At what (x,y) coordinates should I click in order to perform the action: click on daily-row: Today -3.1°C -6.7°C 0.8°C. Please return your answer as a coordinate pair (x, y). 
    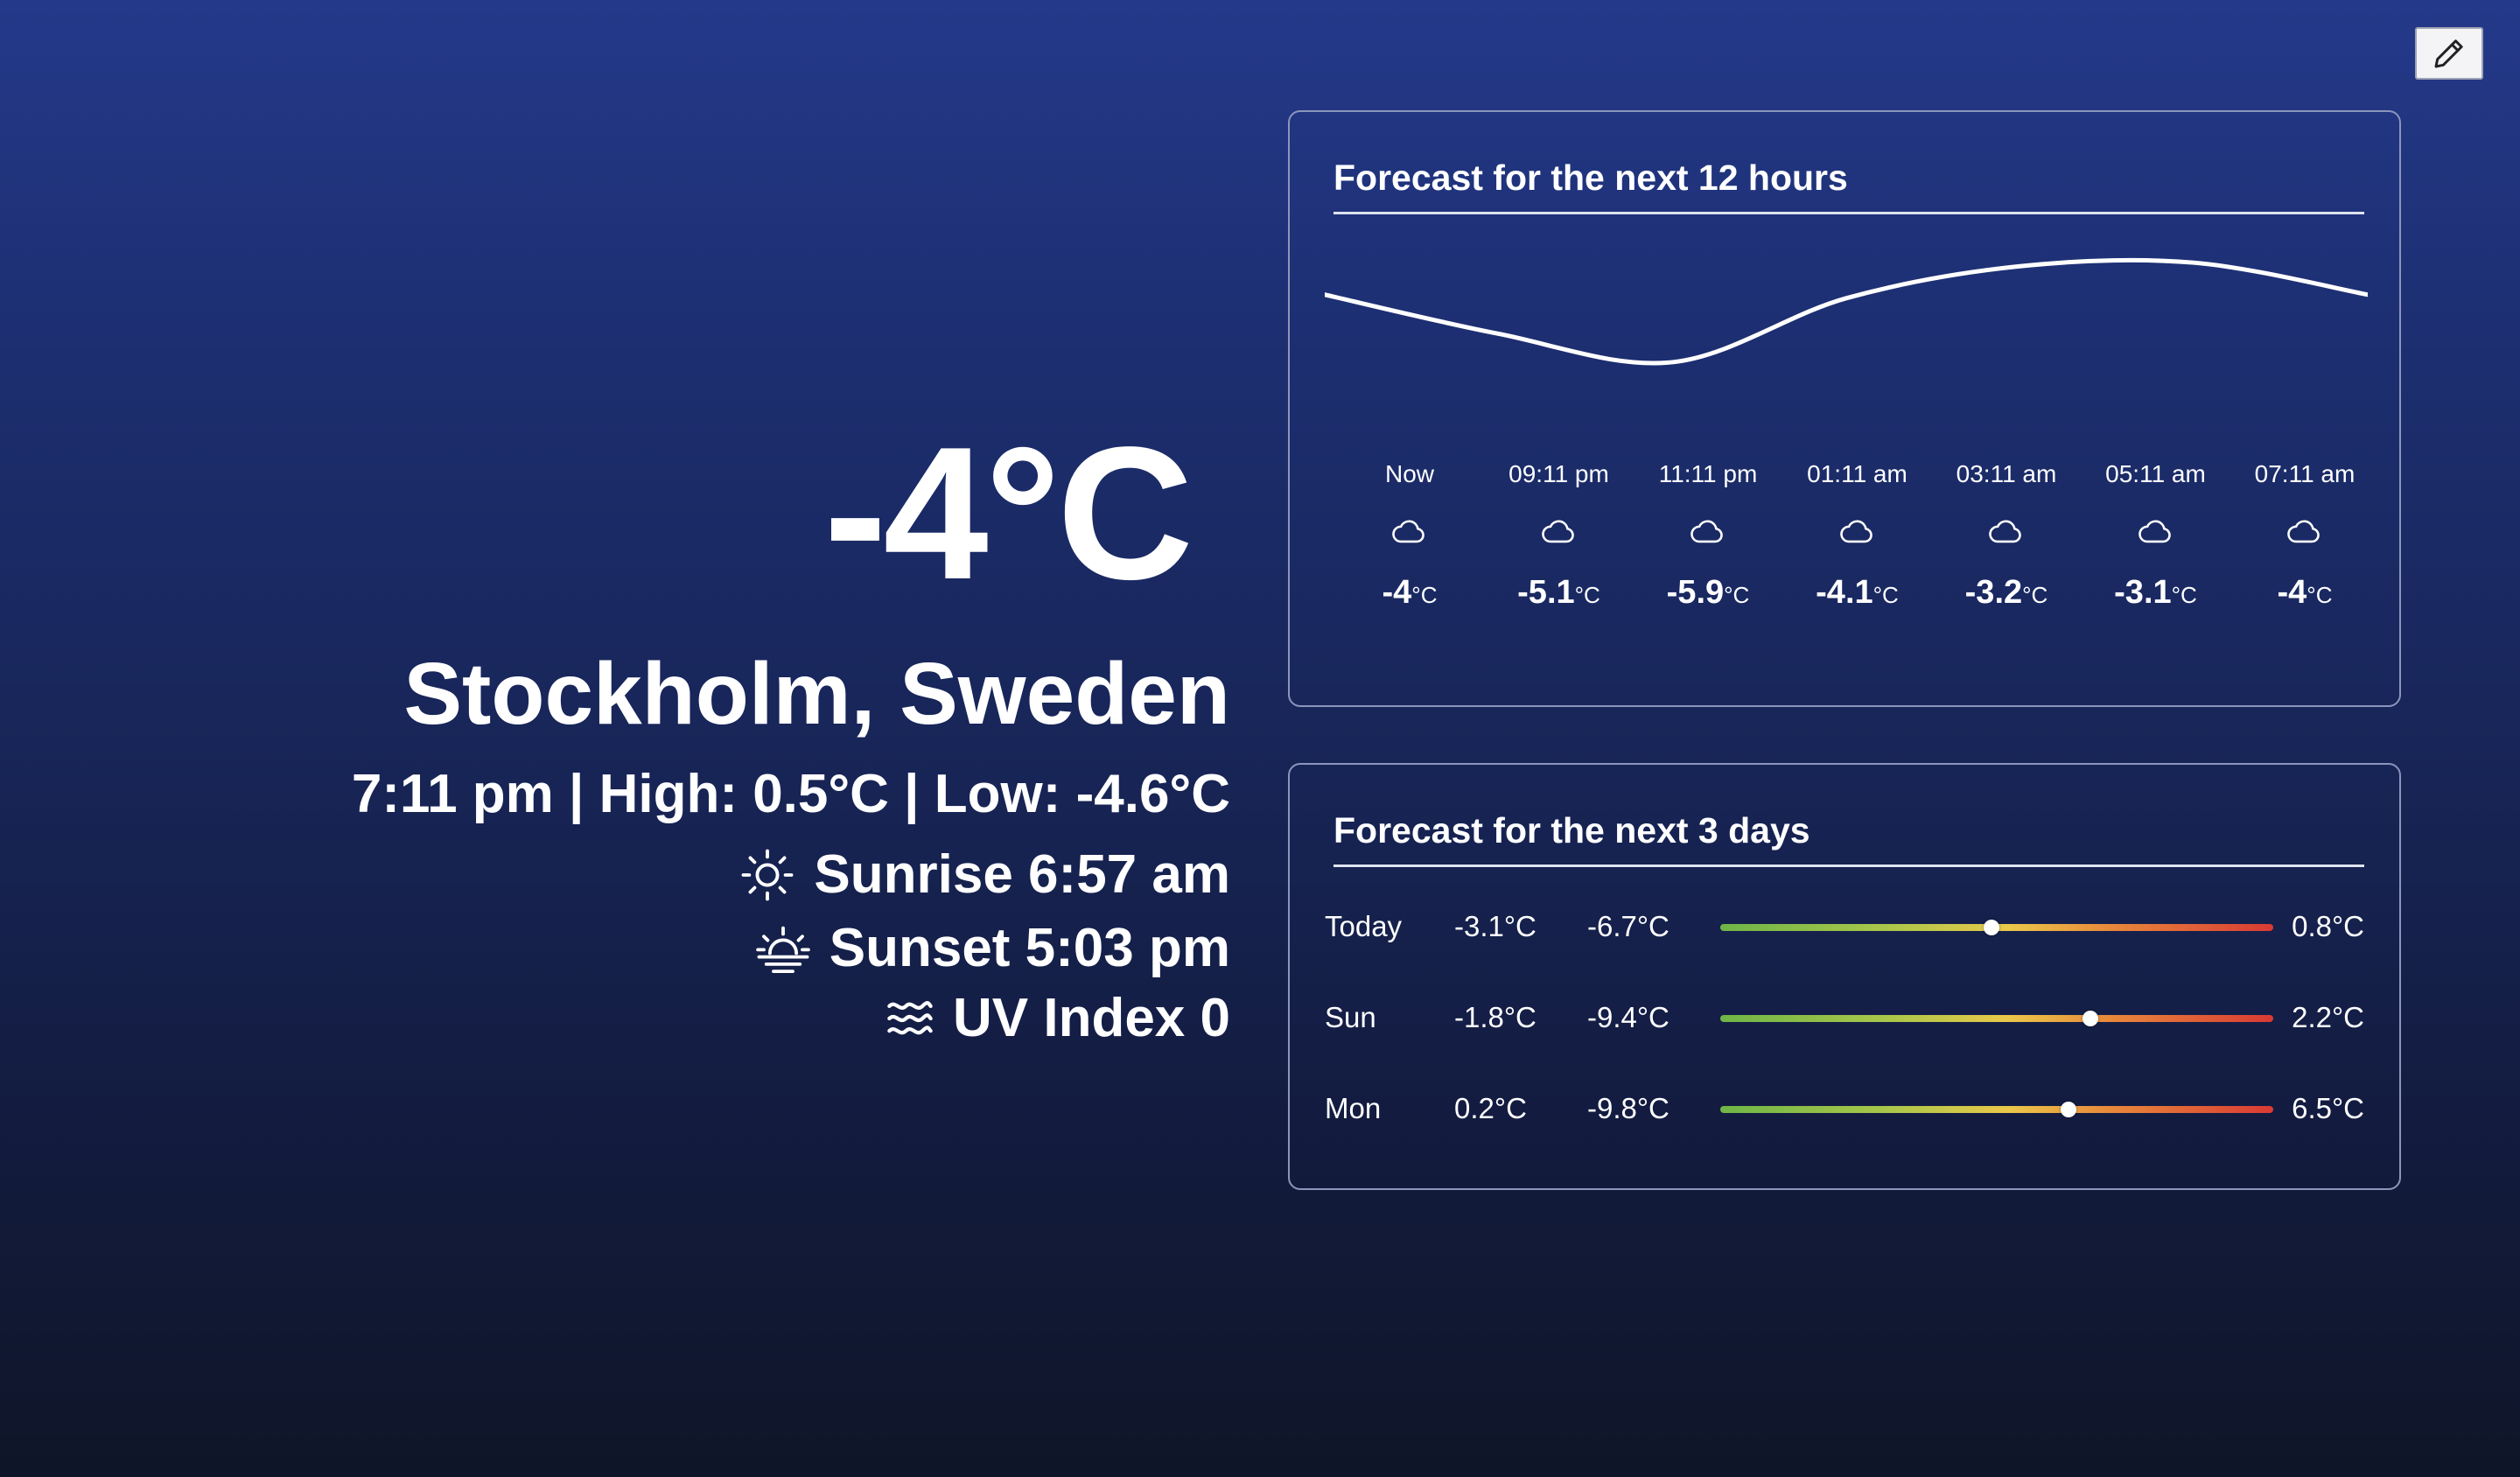
    Looking at the image, I should click on (1844, 926).